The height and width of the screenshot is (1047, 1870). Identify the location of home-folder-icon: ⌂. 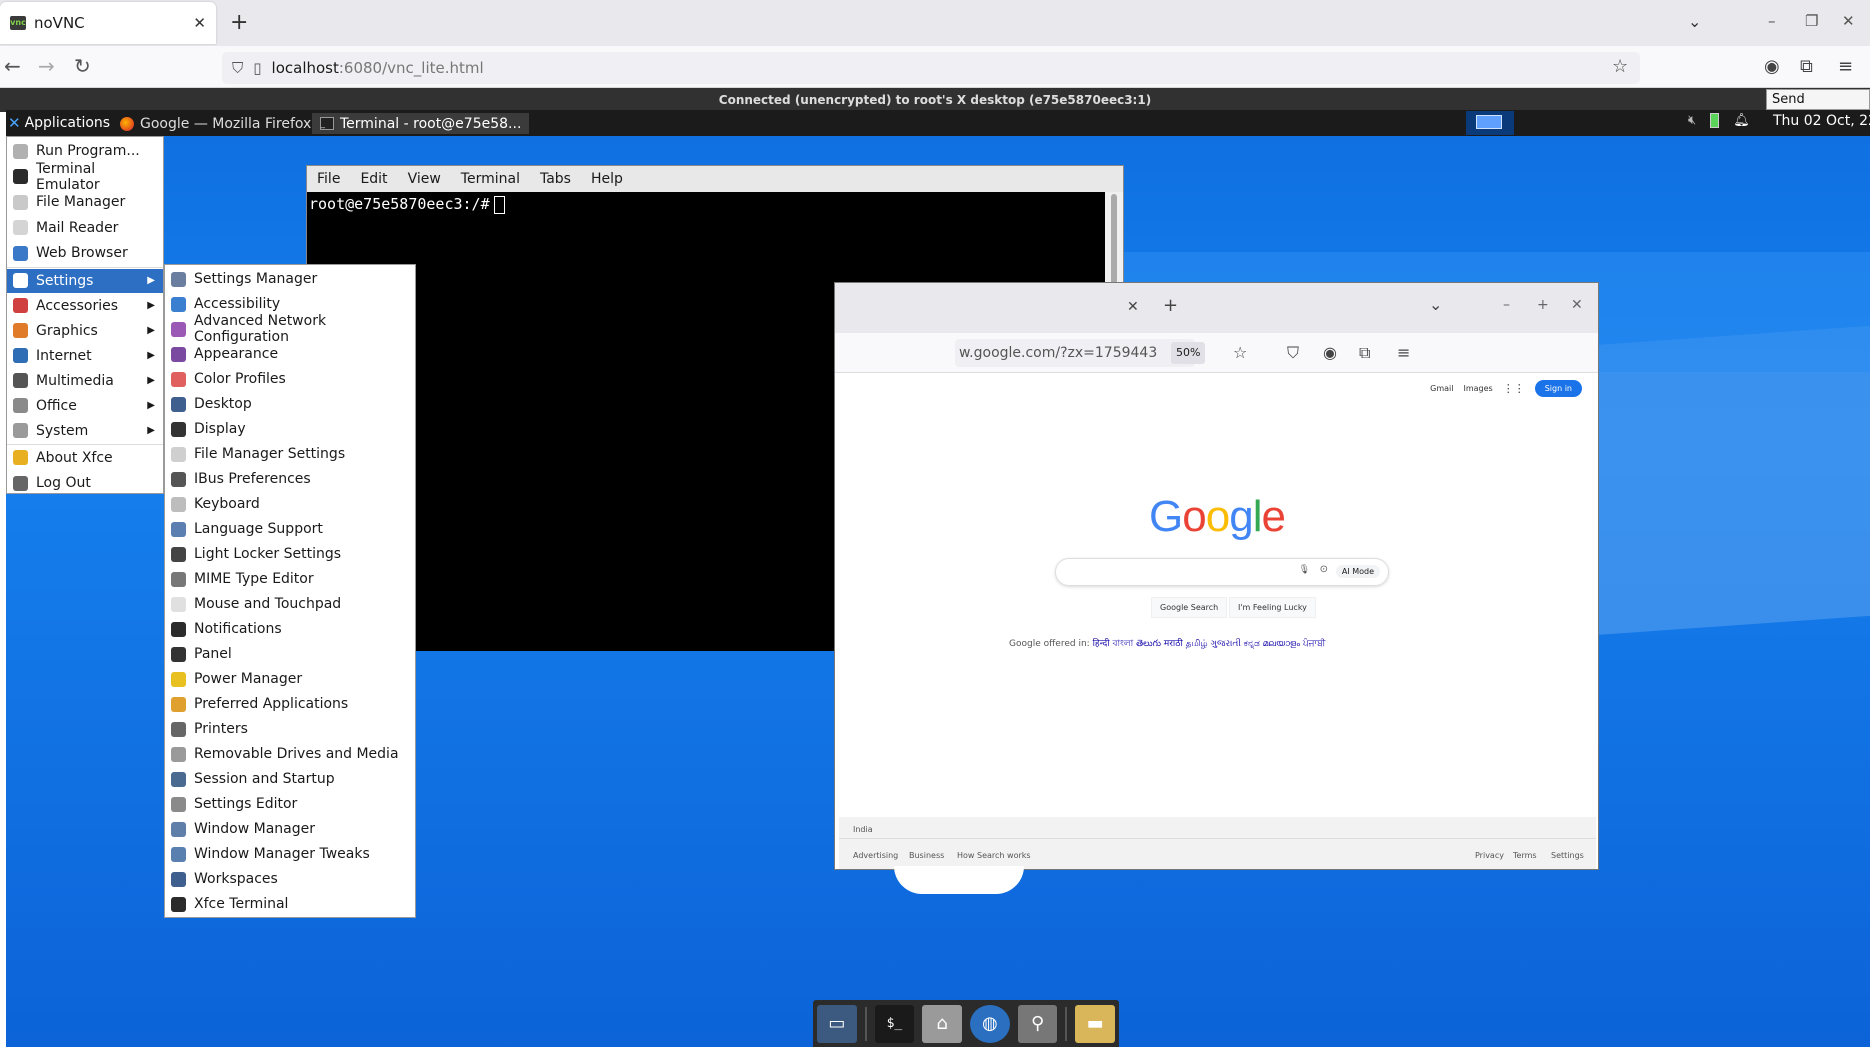
(942, 1023).